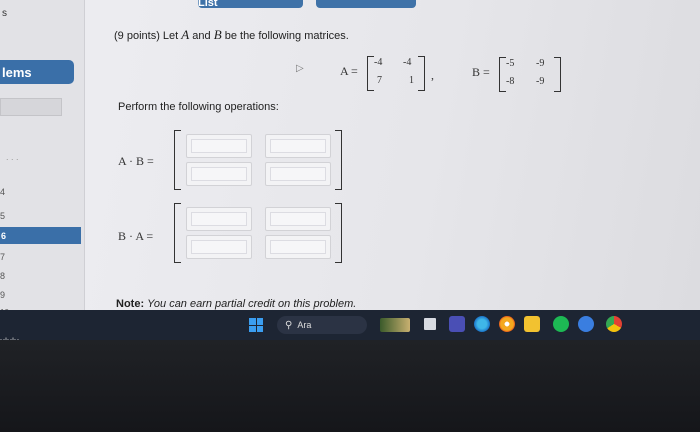  Describe the element at coordinates (481, 72) in the screenshot. I see `matrix-b-label: B =` at that location.